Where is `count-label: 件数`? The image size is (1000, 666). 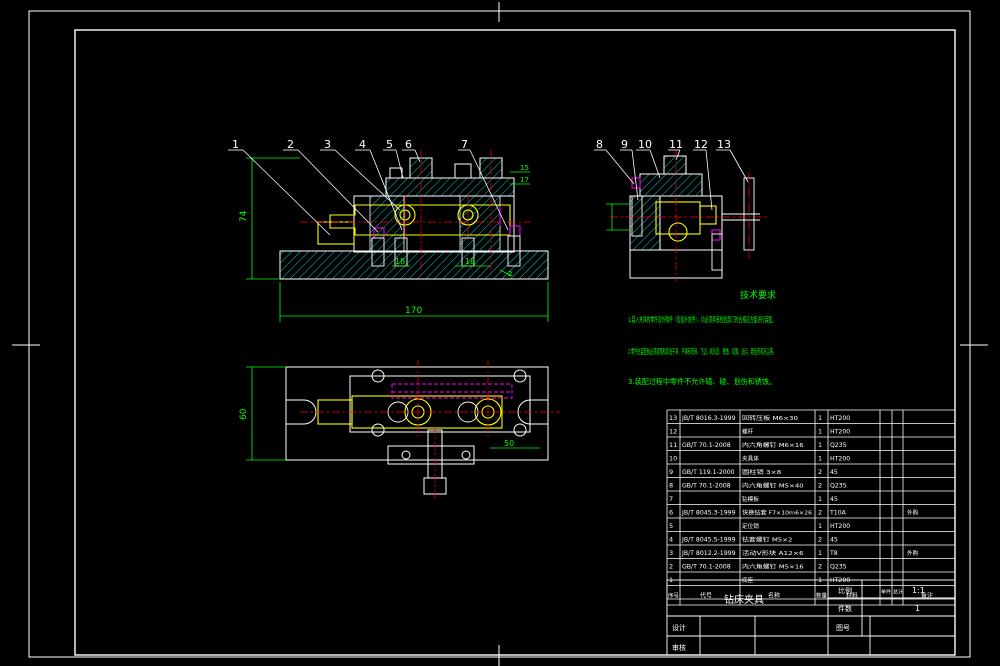
count-label: 件数 is located at coordinates (845, 608).